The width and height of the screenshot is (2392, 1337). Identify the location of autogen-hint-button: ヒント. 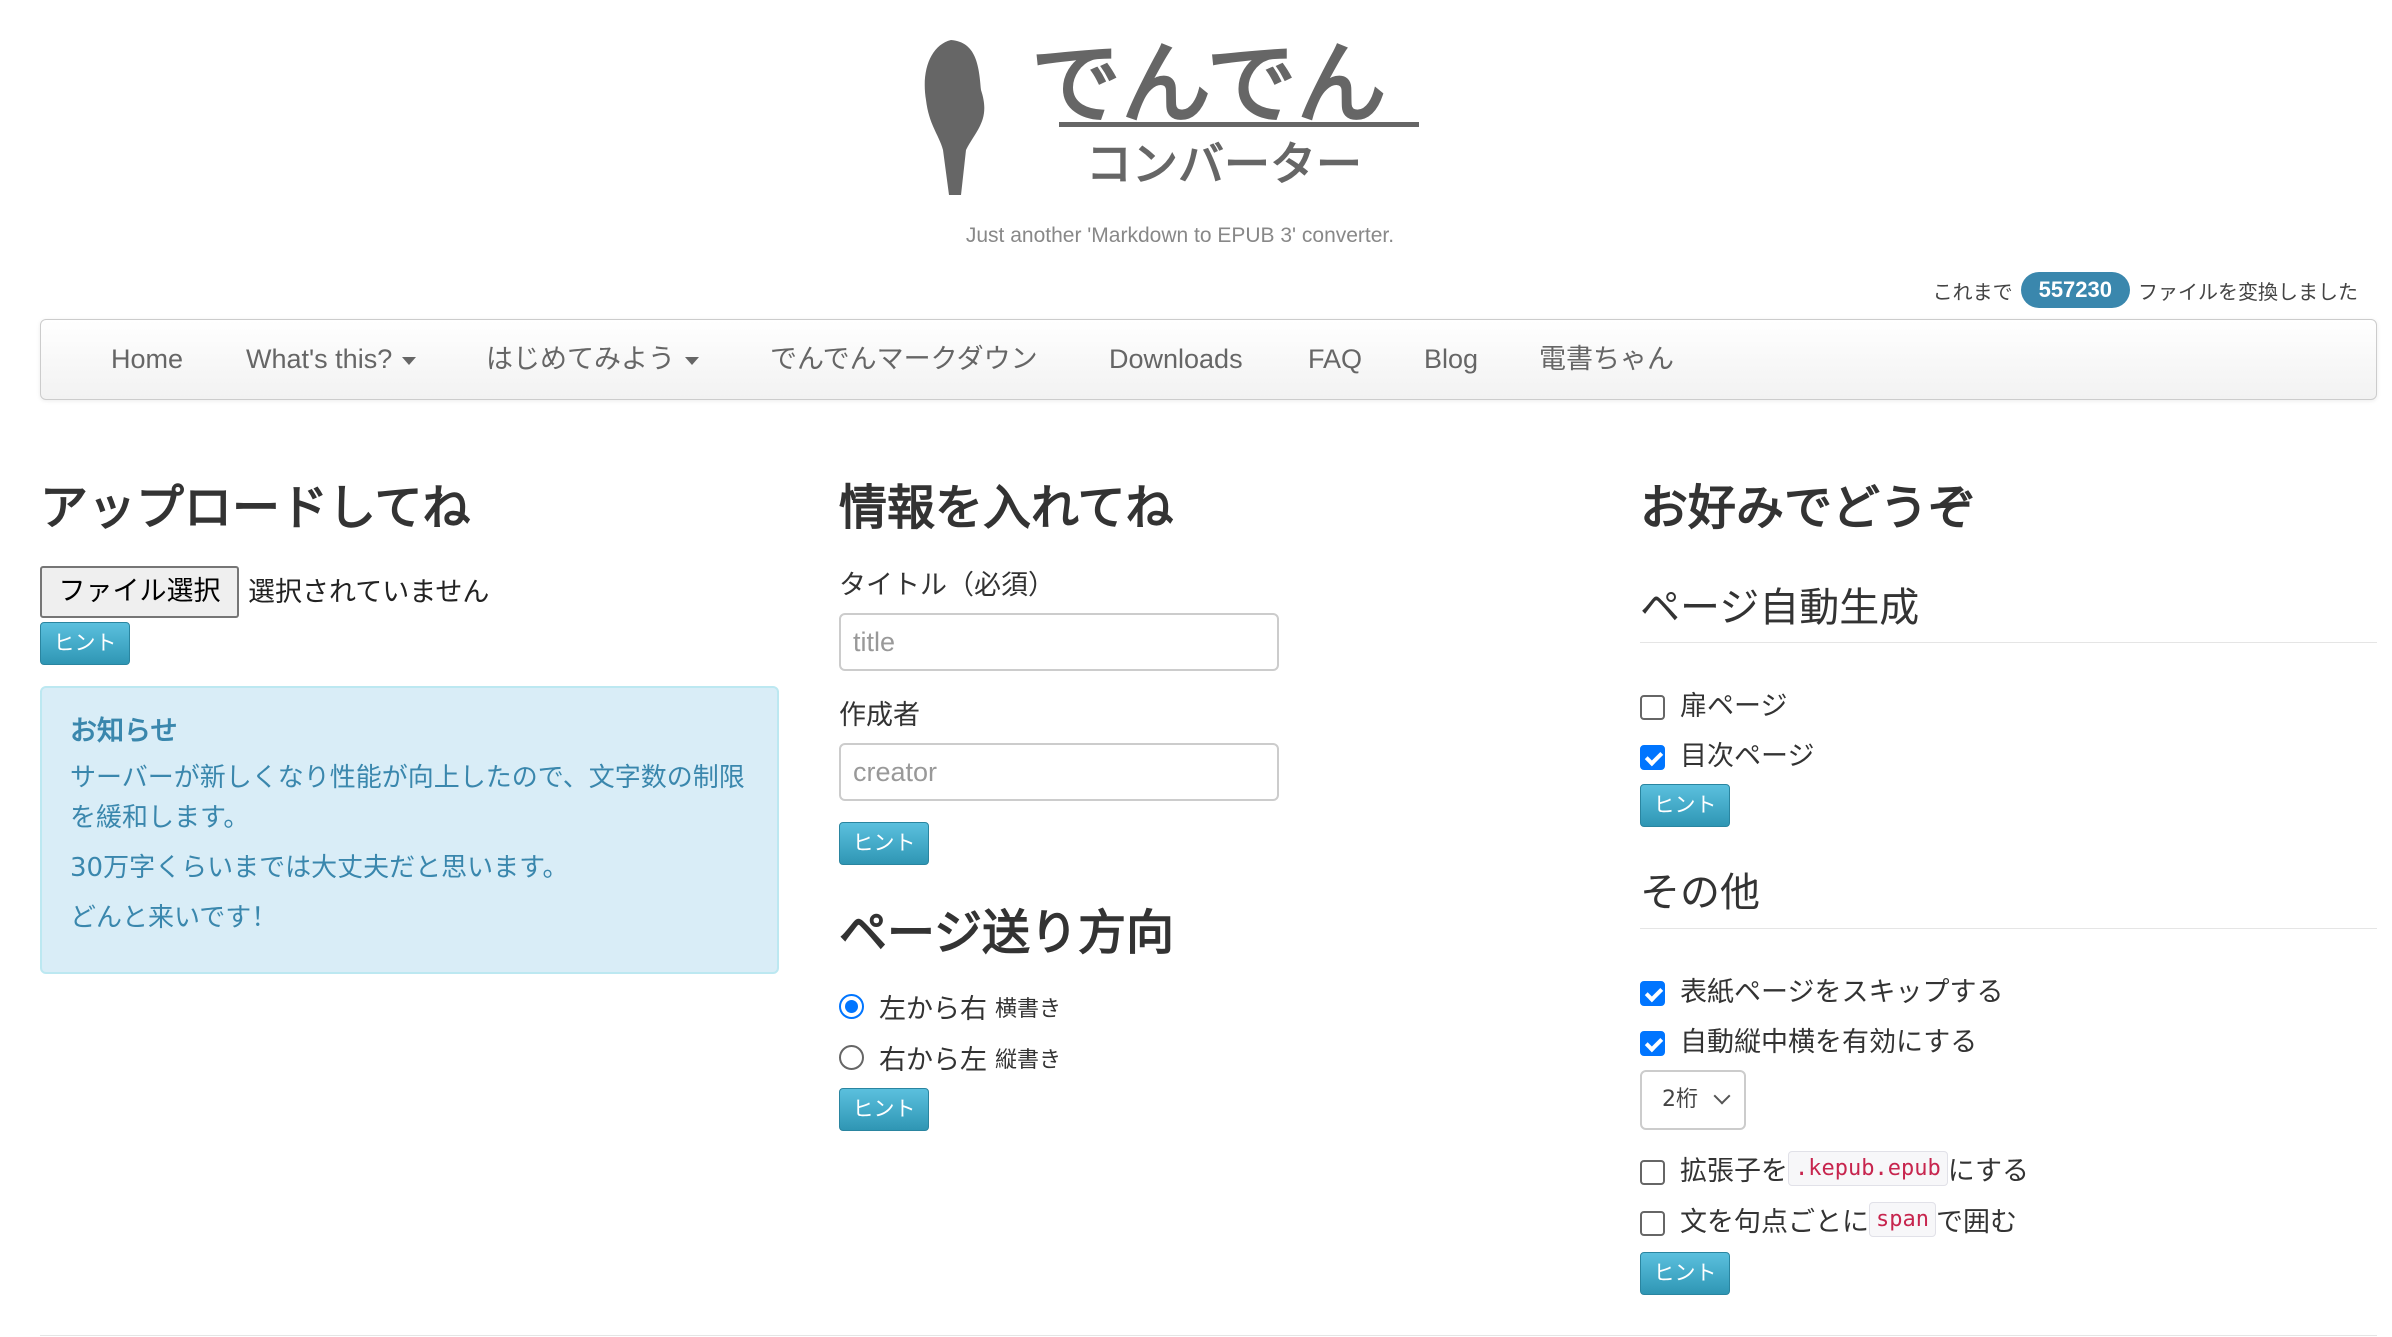
(1685, 805).